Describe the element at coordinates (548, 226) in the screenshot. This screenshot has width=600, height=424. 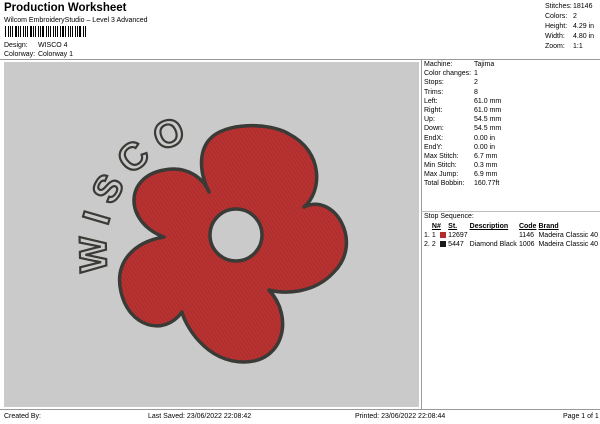
I see `col-brand: Brand` at that location.